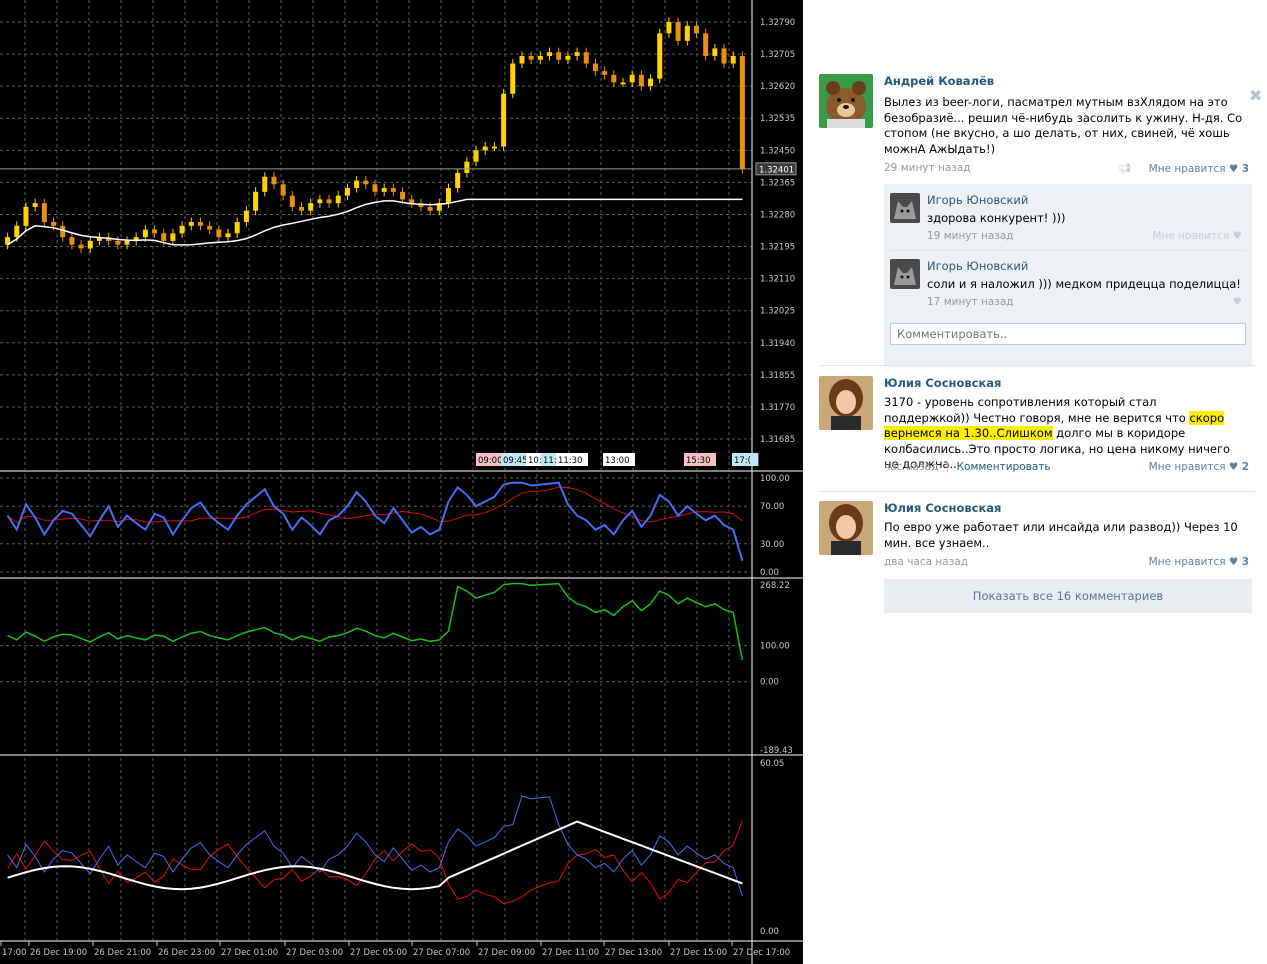  Describe the element at coordinates (441, 953) in the screenshot. I see `time-tick-label: 27 Dec 07:00` at that location.